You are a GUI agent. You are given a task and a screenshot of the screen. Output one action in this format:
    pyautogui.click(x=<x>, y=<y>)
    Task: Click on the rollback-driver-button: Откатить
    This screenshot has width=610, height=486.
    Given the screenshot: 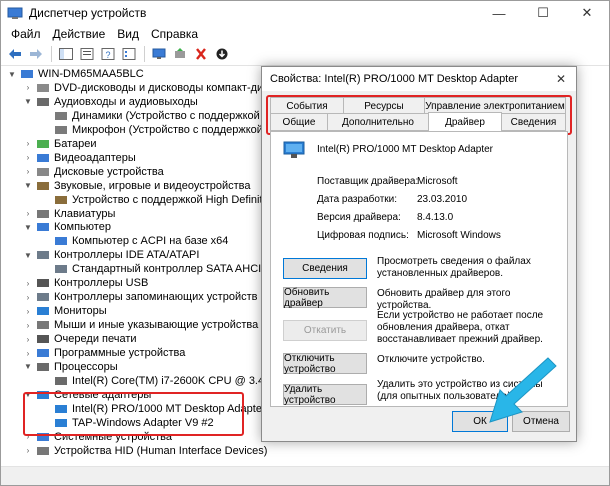 What is the action you would take?
    pyautogui.click(x=325, y=330)
    